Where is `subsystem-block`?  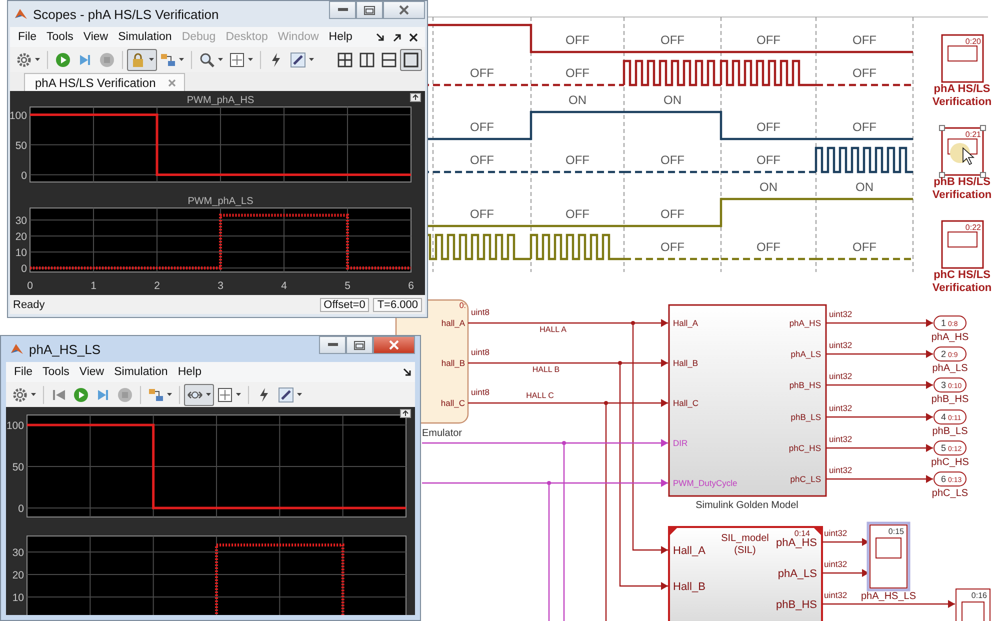
subsystem-block is located at coordinates (747, 400).